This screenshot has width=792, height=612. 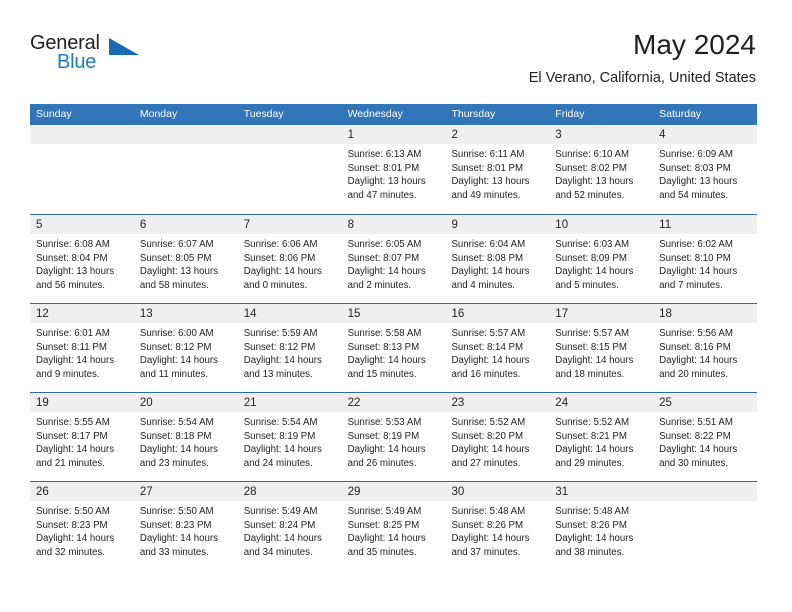 What do you see at coordinates (497, 491) in the screenshot?
I see `day-number-band: 30` at bounding box center [497, 491].